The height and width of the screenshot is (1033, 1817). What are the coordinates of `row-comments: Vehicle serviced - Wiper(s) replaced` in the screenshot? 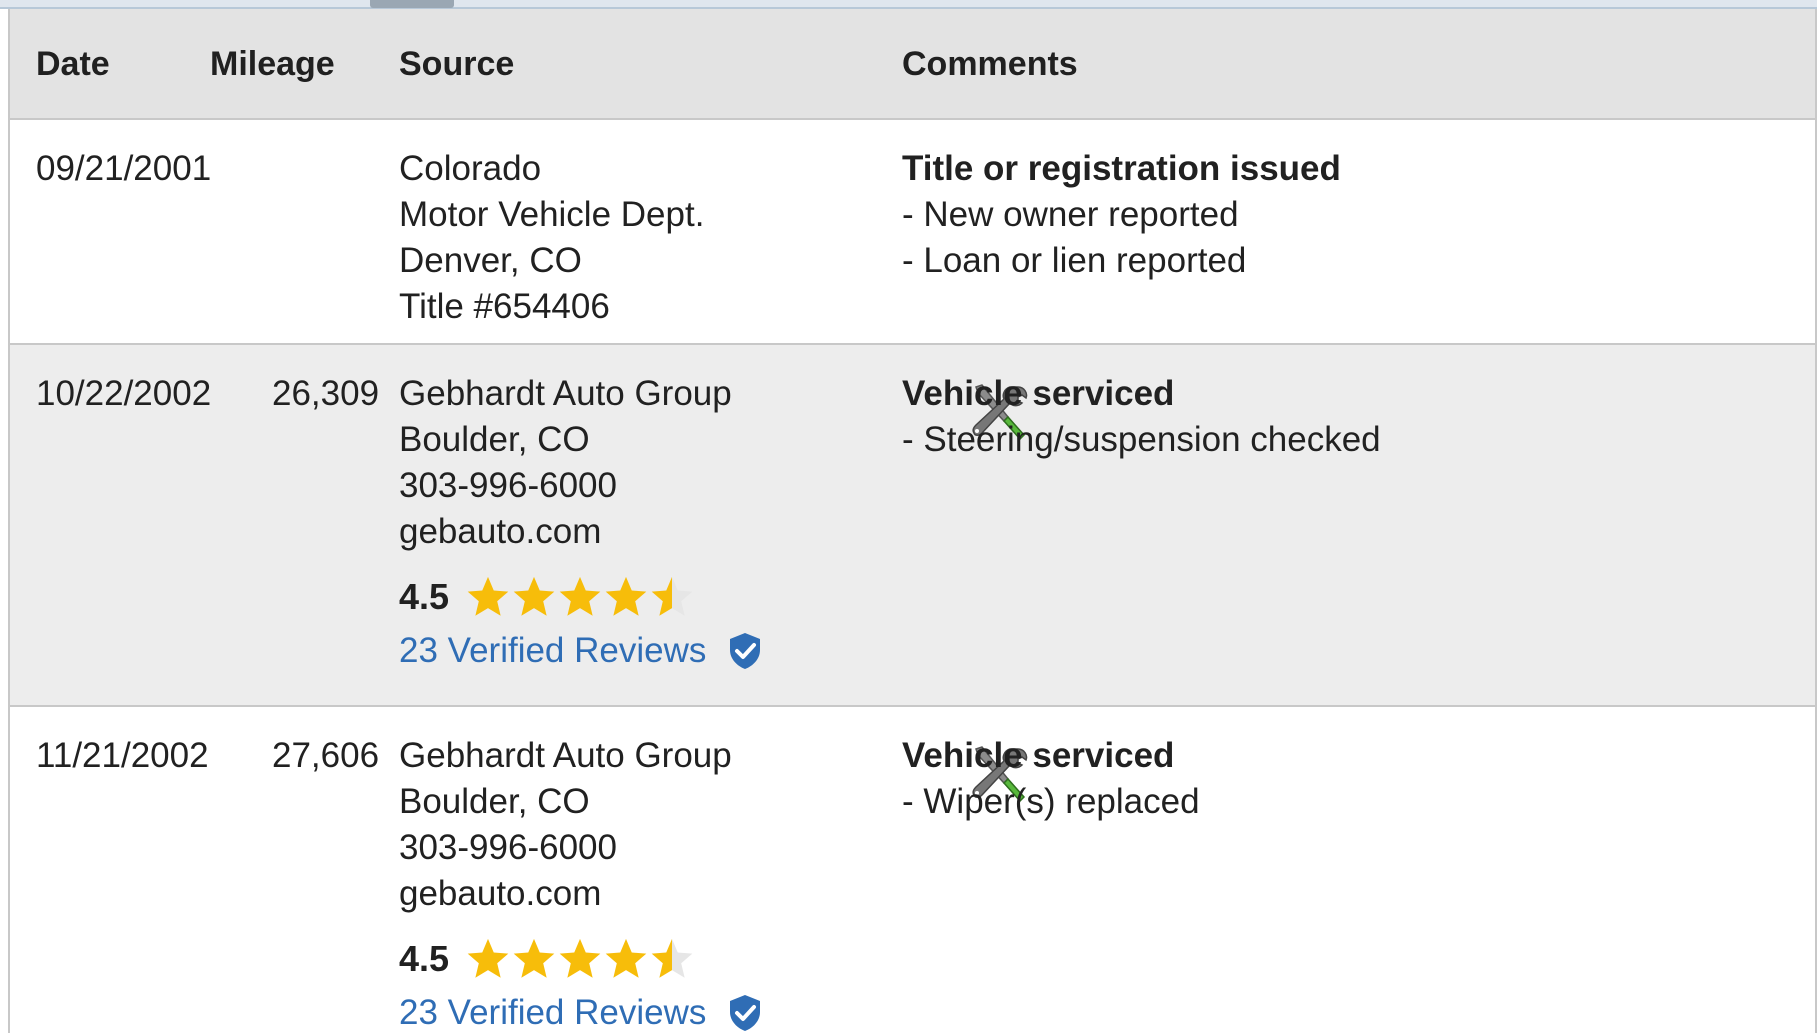 It's located at (1051, 779).